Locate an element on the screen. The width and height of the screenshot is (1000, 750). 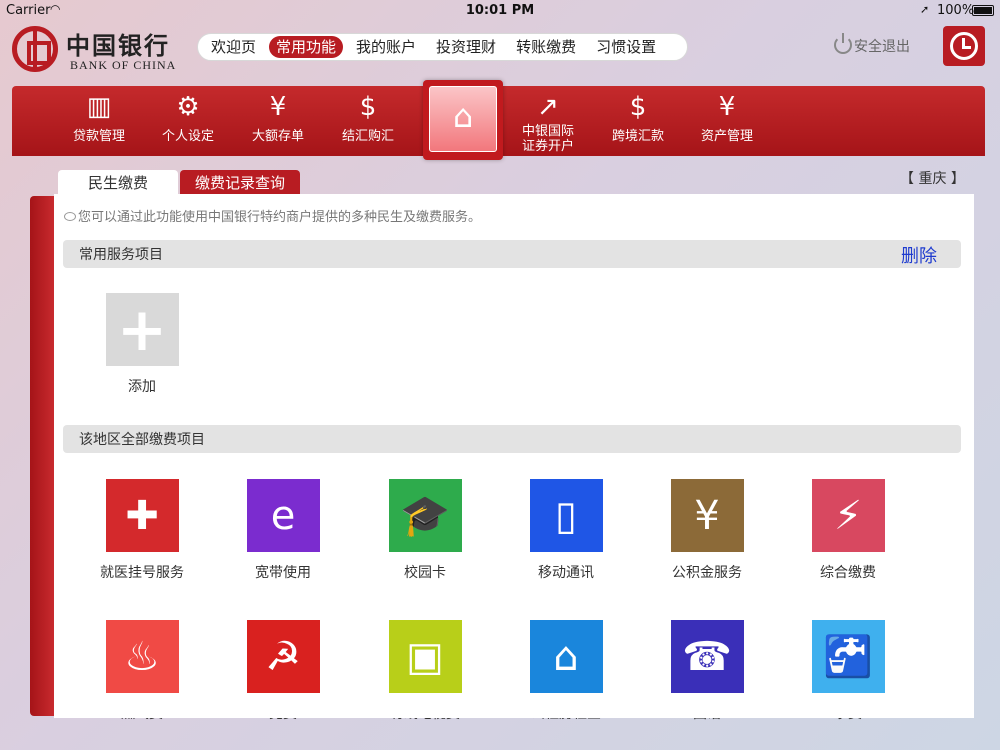
graduation-icon: 🎓 is located at coordinates (425, 515).